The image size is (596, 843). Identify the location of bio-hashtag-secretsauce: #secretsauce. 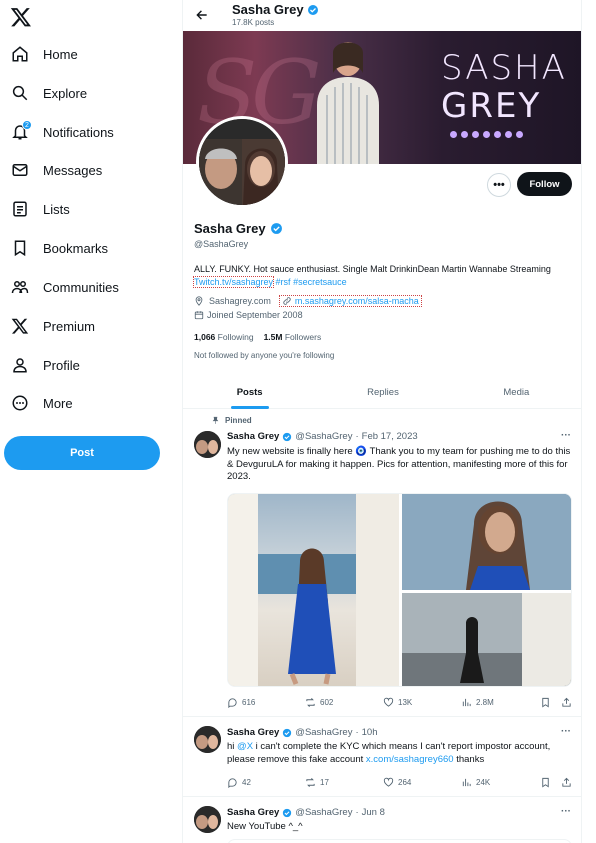
(320, 282).